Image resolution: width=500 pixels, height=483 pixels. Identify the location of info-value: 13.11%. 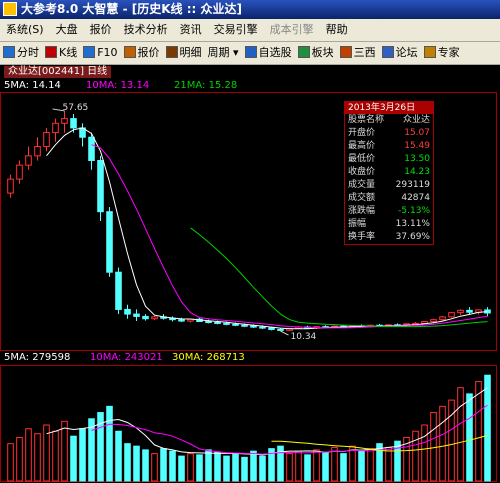
(412, 224).